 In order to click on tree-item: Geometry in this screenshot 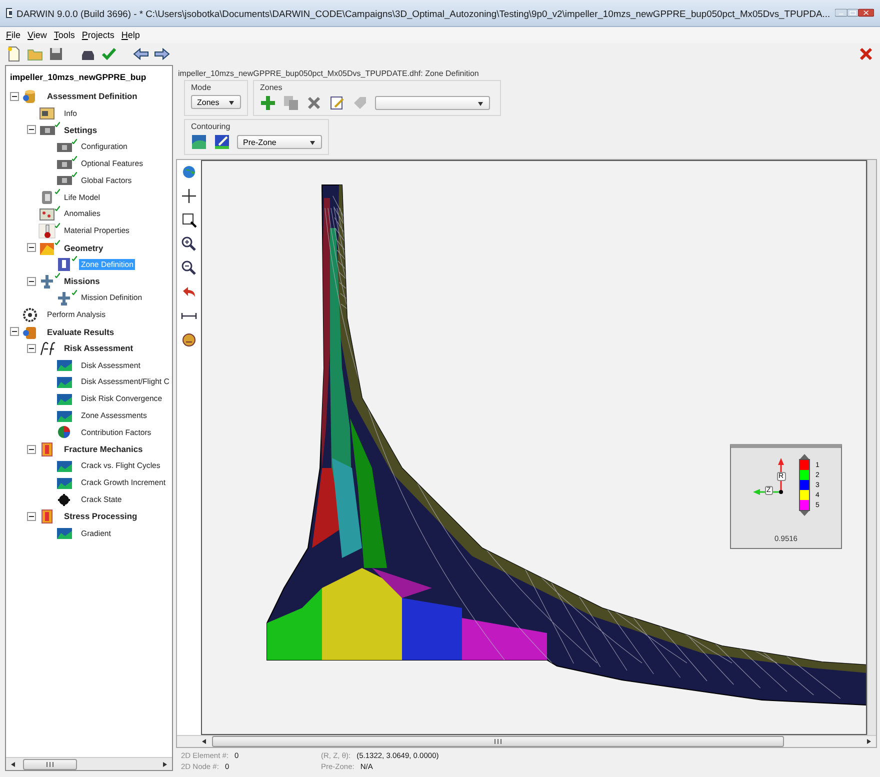, I will do `click(84, 248)`.